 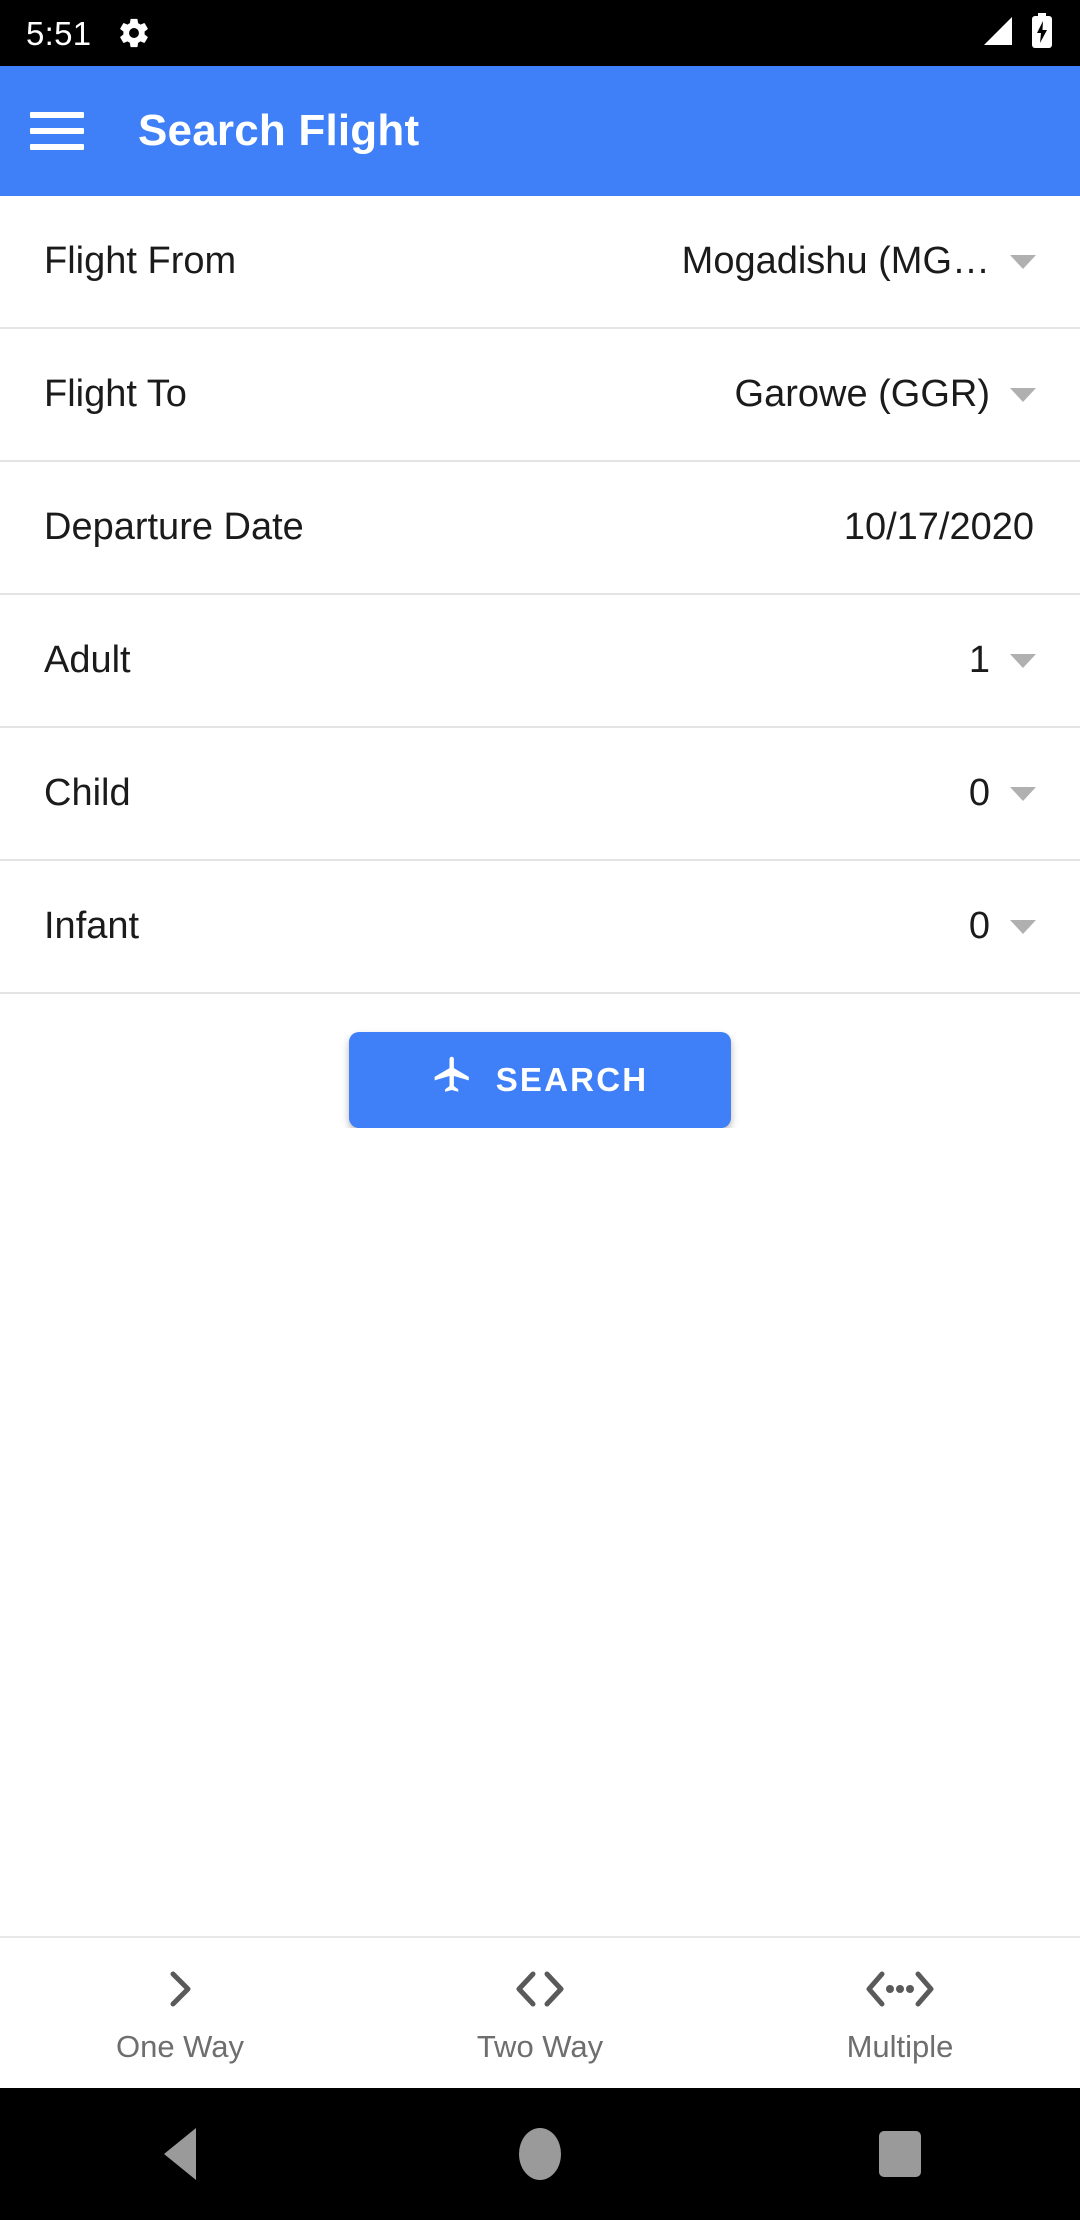 What do you see at coordinates (540, 927) in the screenshot?
I see `form-row-infant: Infant 0` at bounding box center [540, 927].